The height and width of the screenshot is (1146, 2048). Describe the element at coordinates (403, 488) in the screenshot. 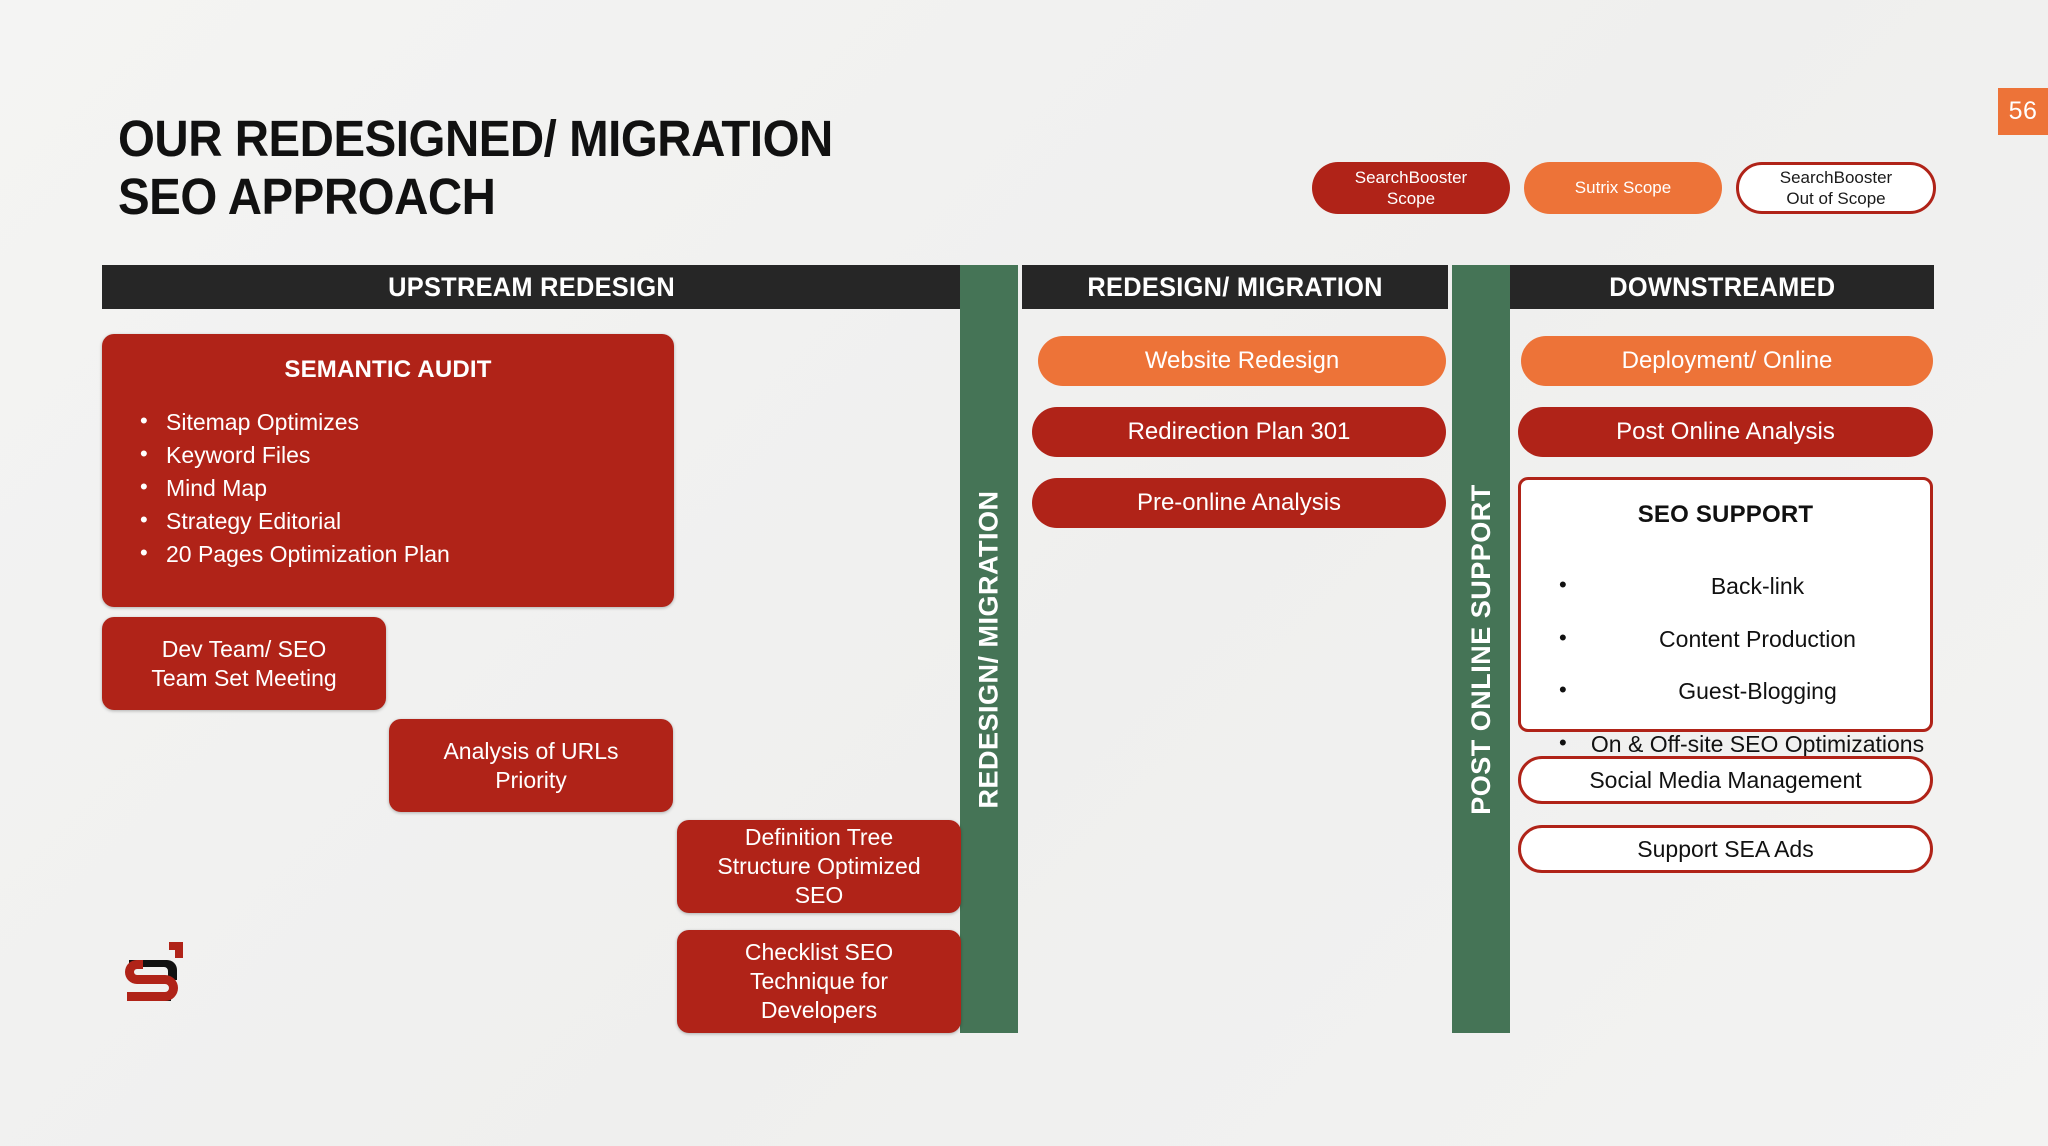

I see `list-item: Mind Map` at that location.